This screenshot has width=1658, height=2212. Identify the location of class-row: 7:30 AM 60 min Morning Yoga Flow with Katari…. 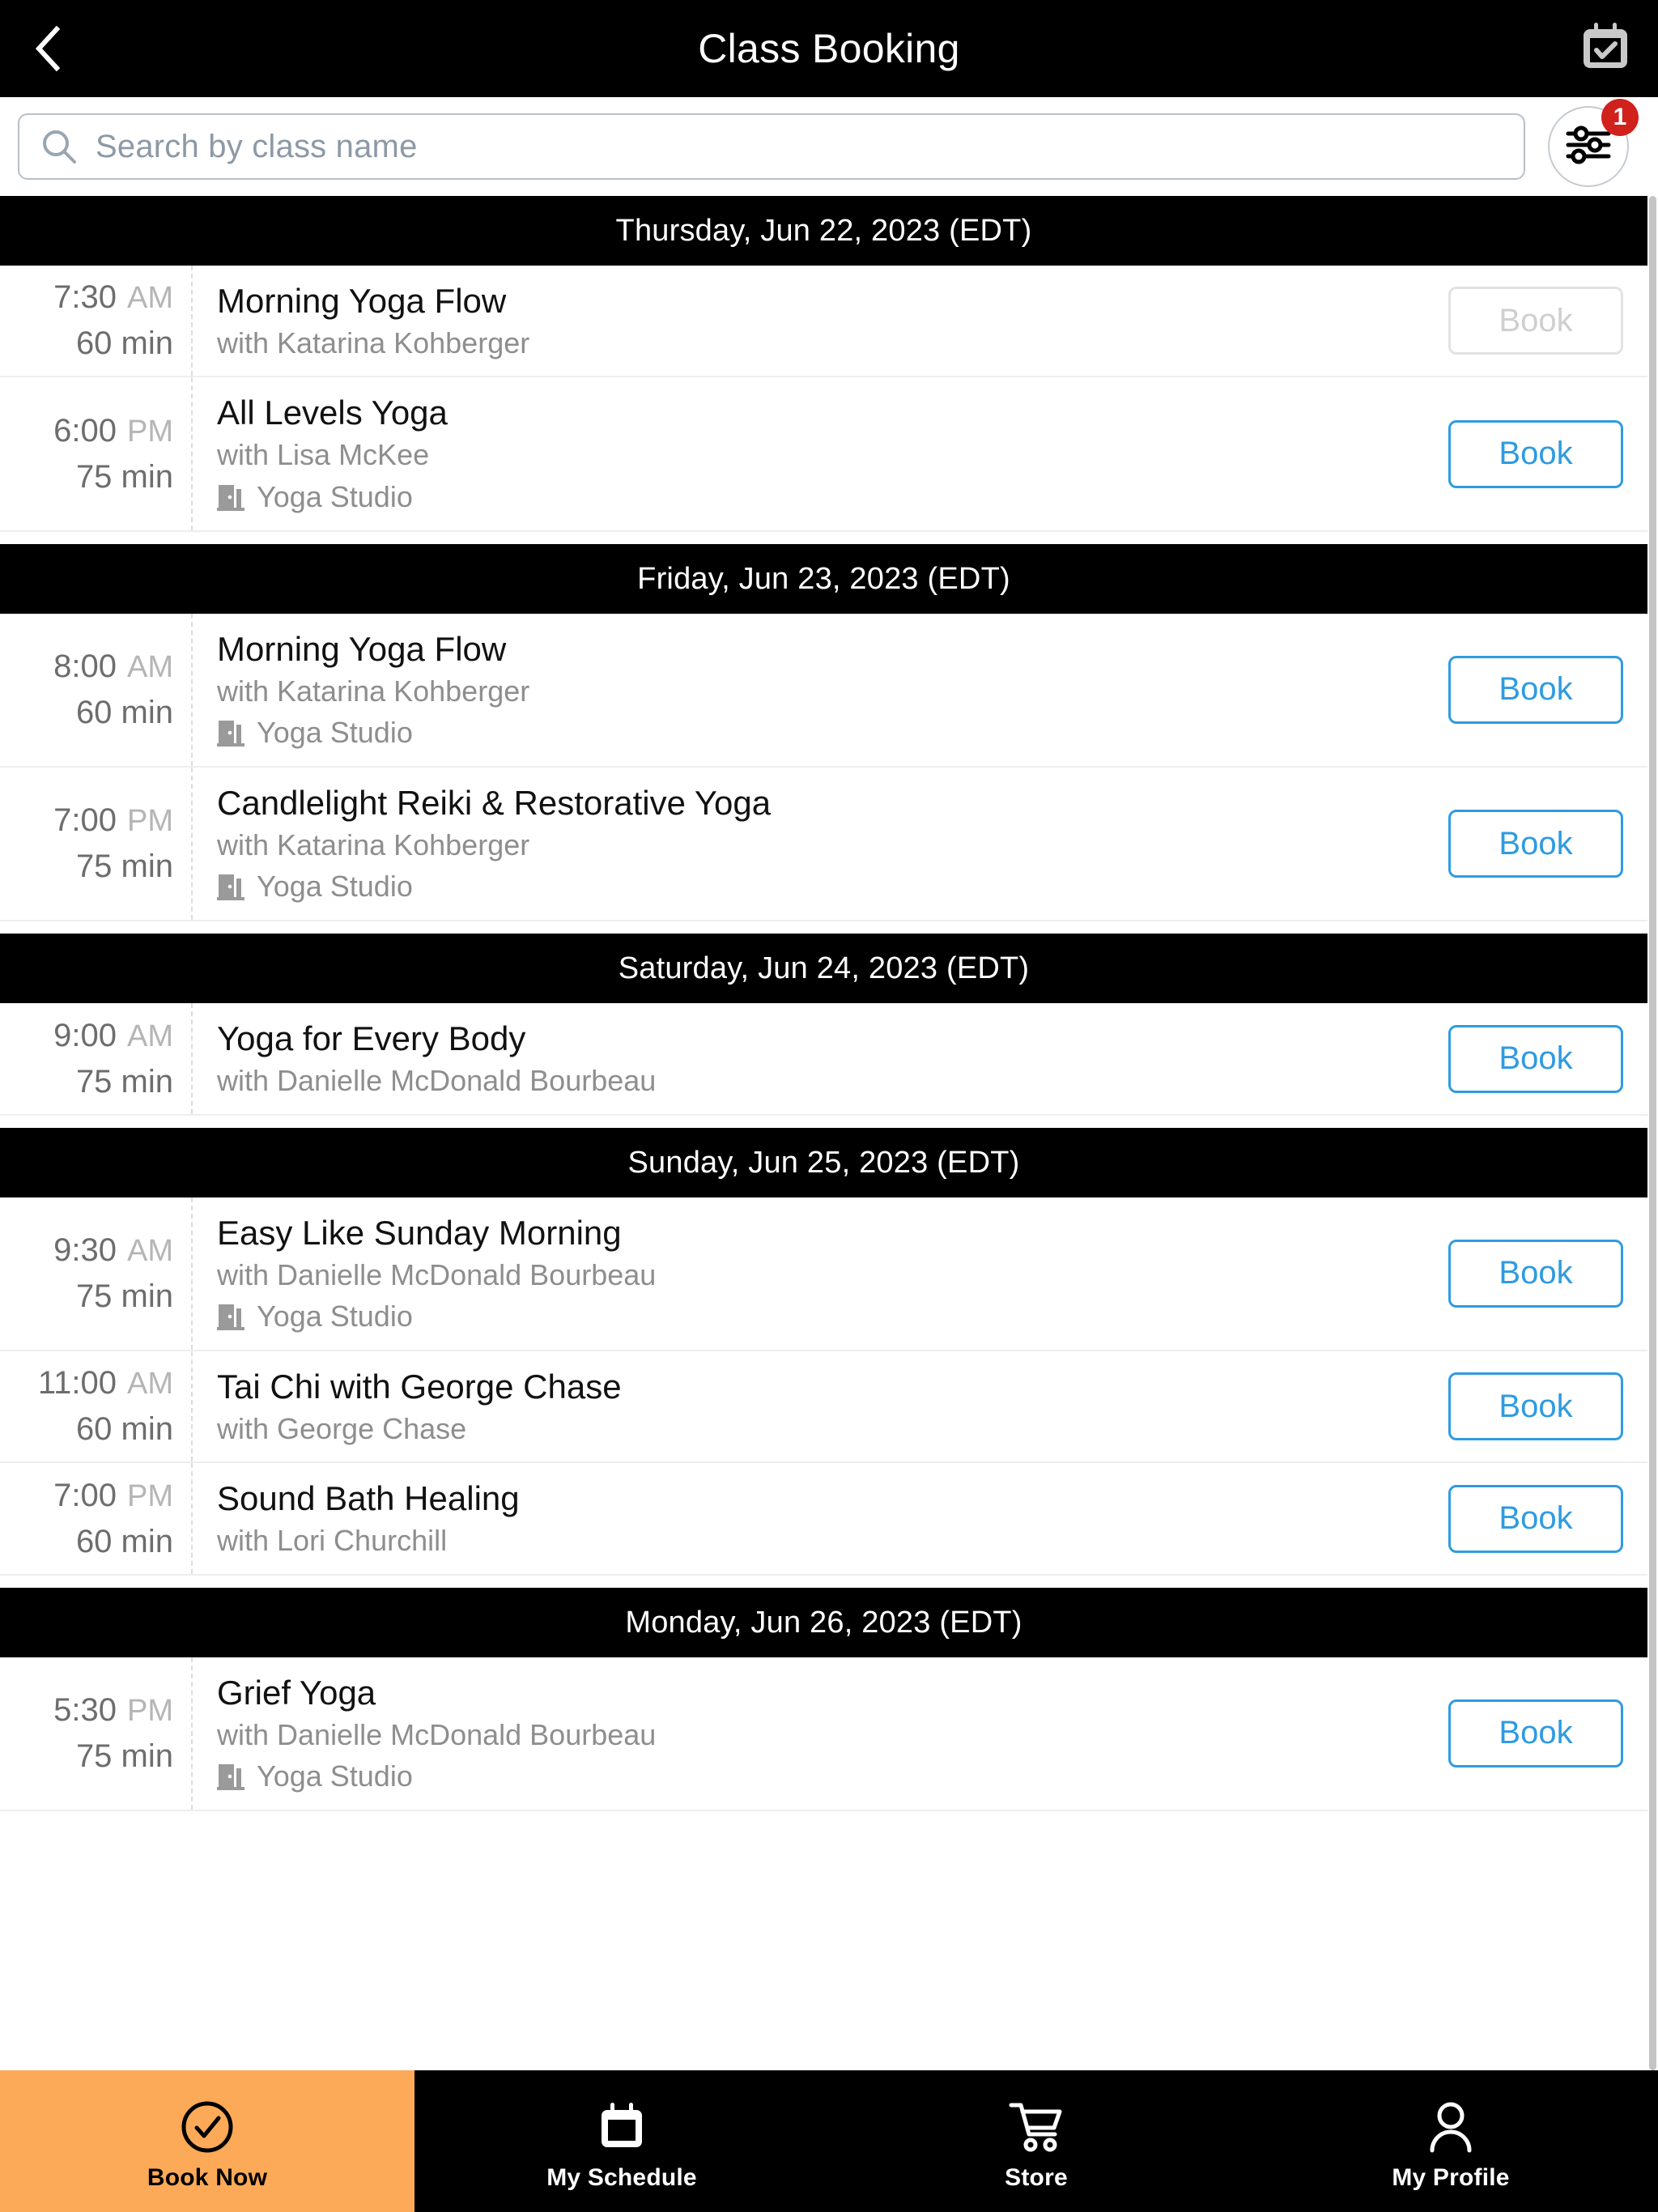
(823, 322).